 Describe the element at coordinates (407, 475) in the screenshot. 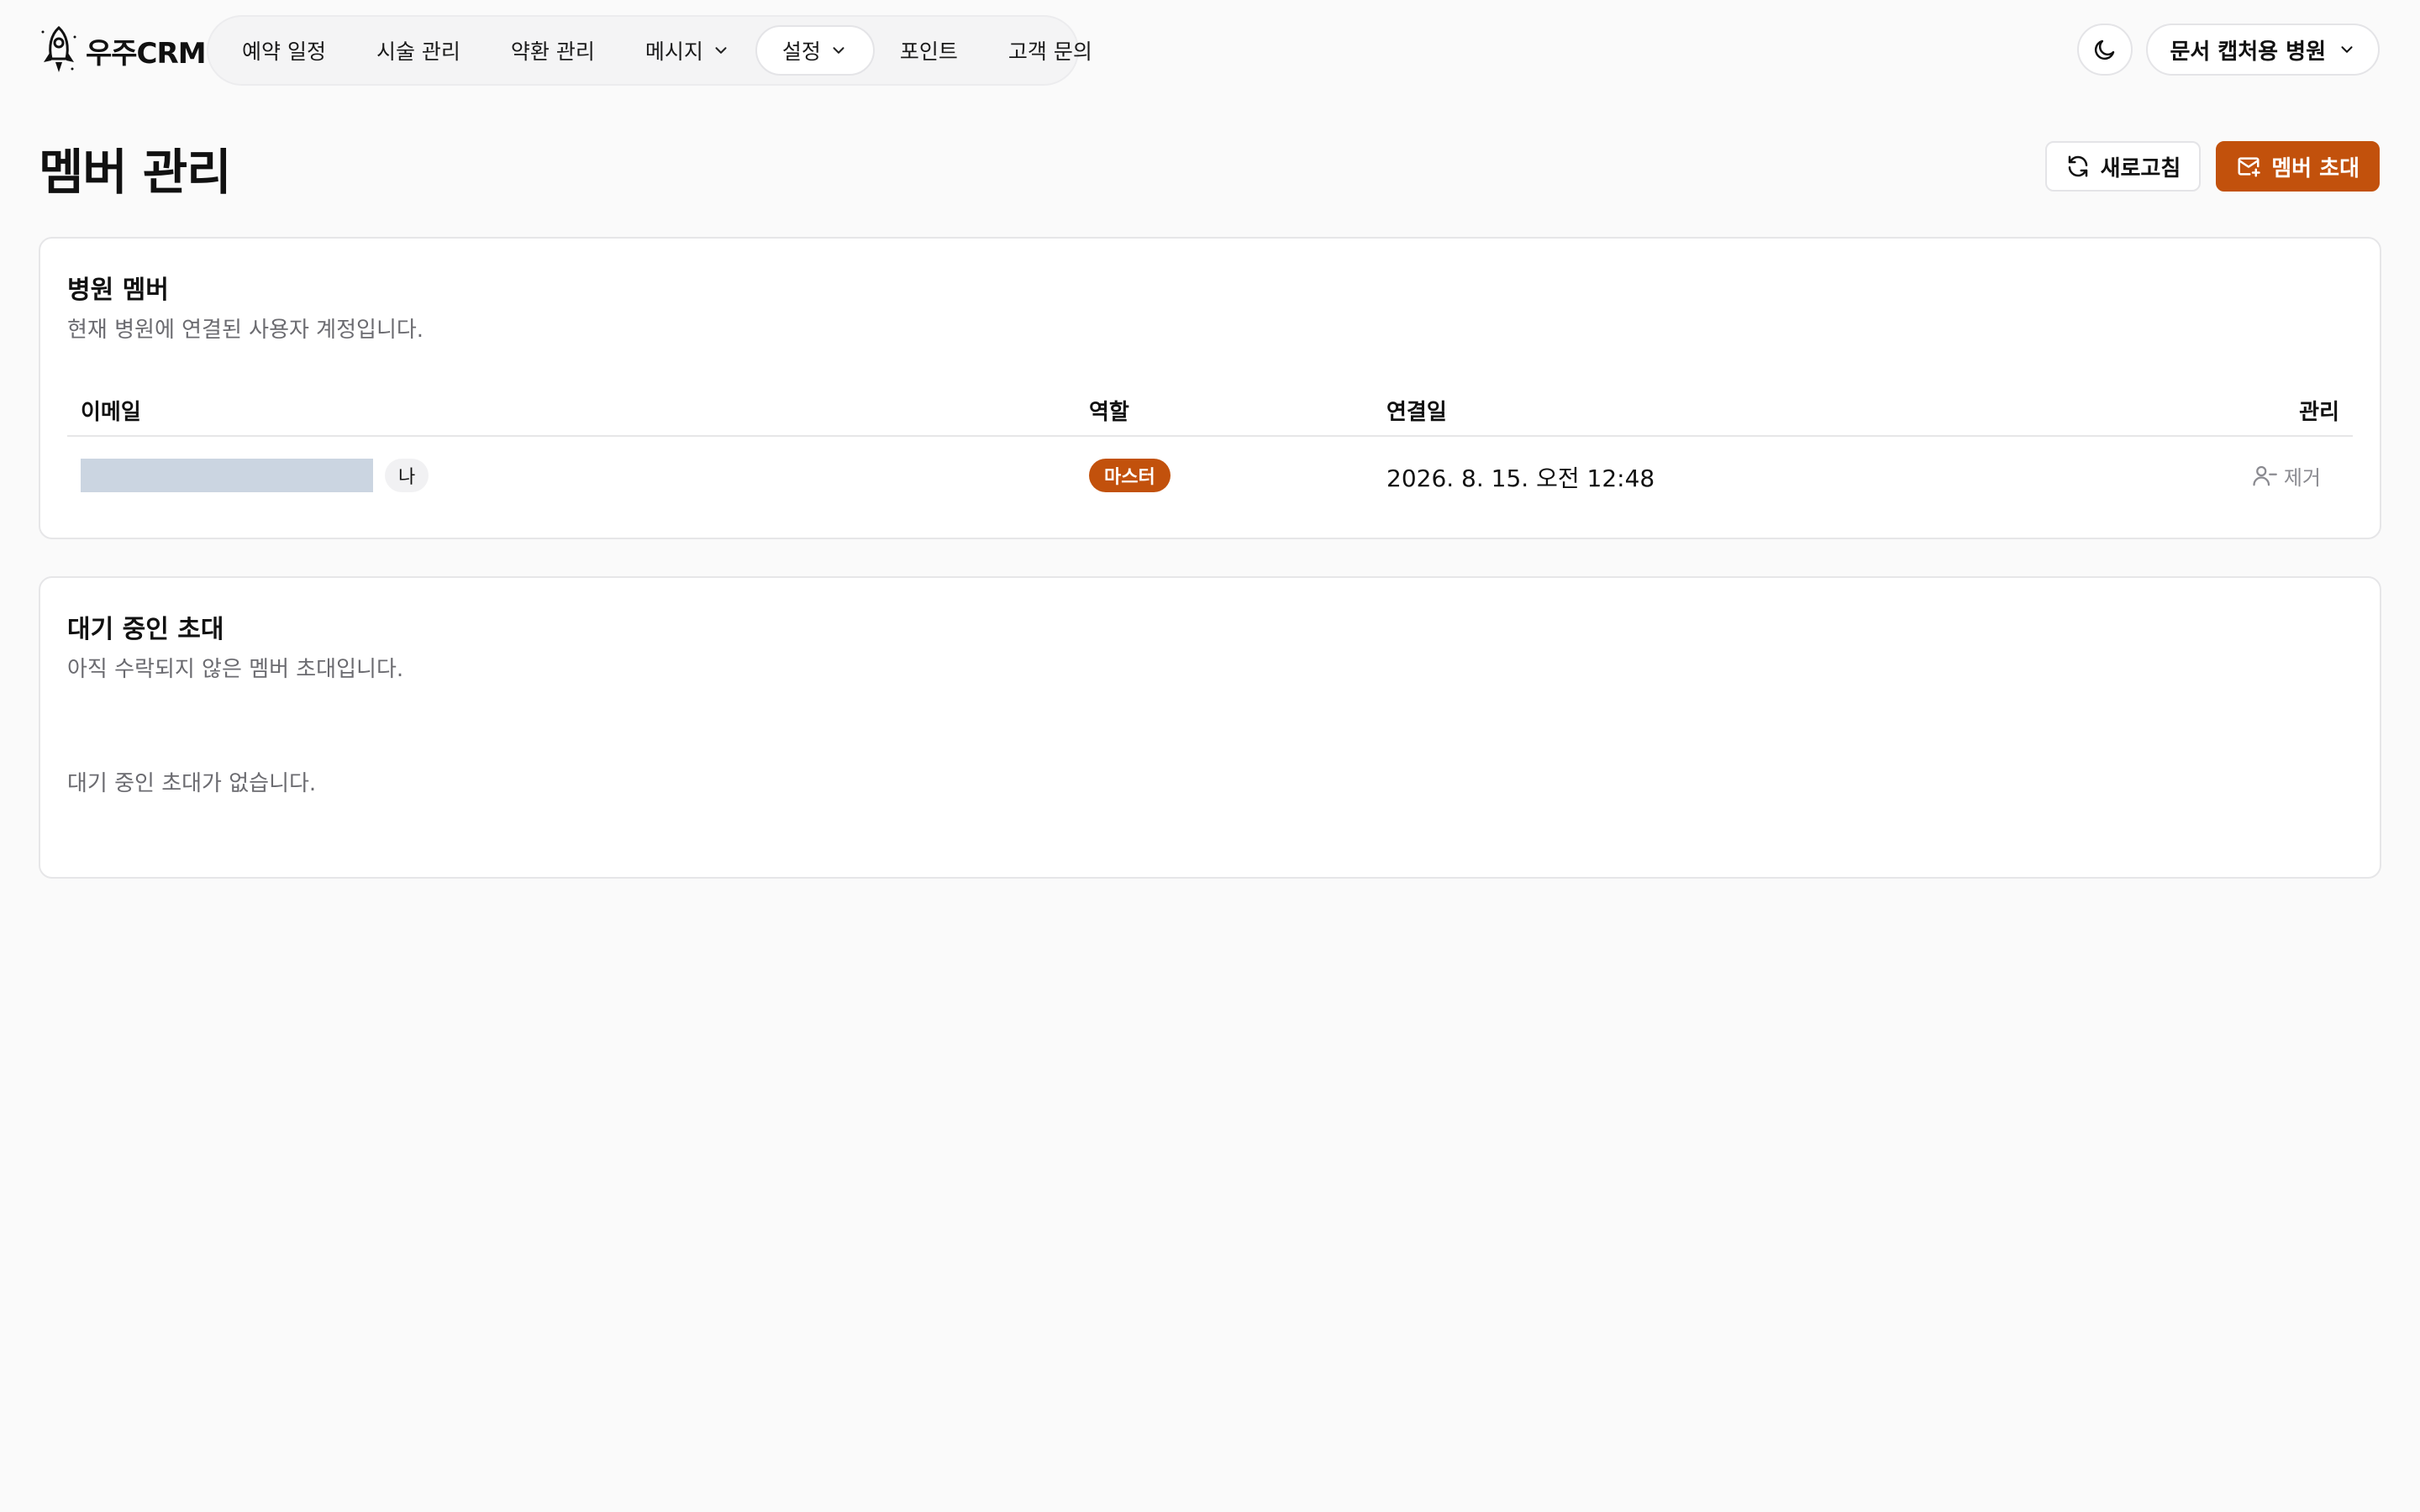

I see `me-badge: 나` at that location.